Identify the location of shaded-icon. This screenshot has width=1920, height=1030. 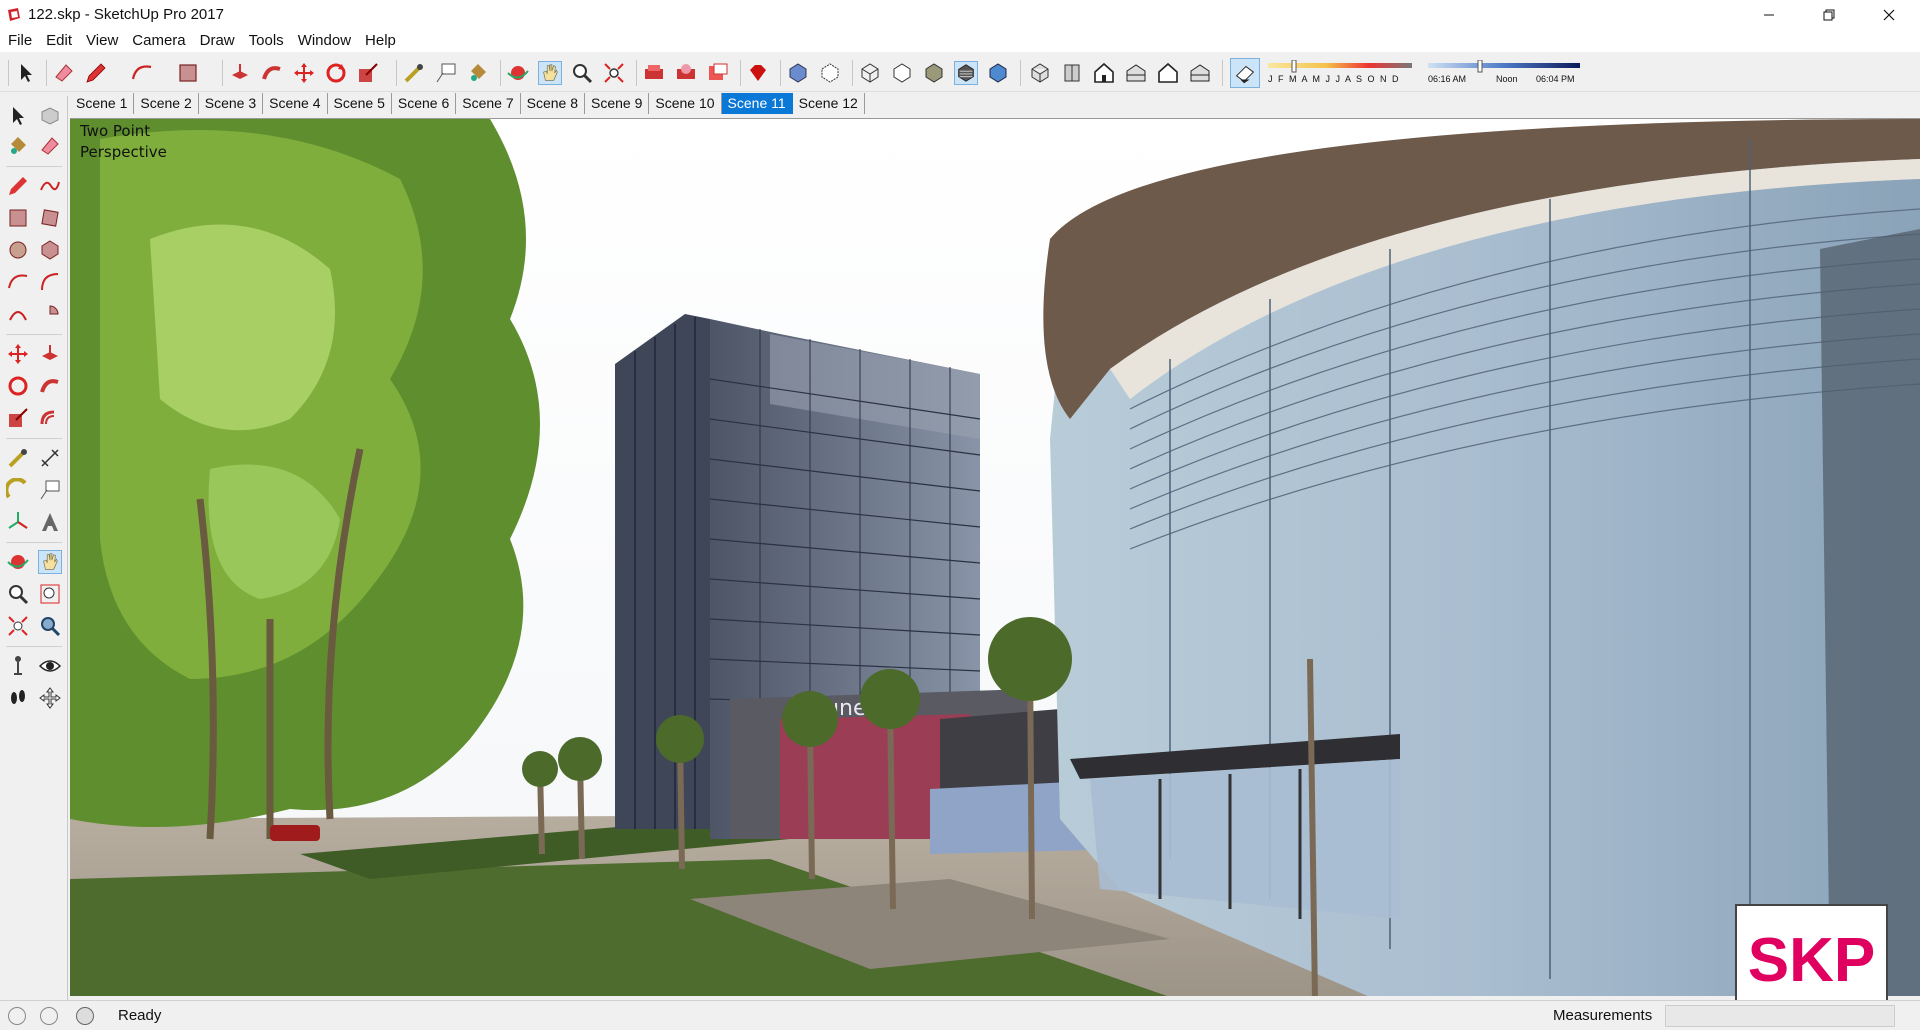
(934, 73).